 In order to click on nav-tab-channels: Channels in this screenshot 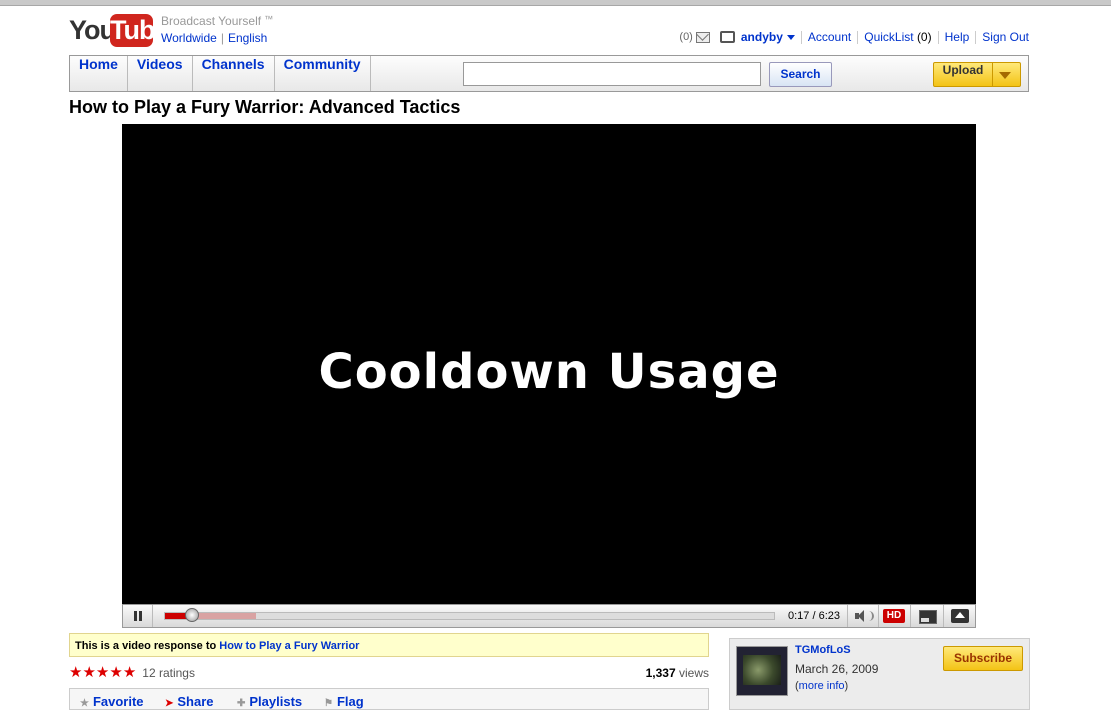, I will do `click(234, 73)`.